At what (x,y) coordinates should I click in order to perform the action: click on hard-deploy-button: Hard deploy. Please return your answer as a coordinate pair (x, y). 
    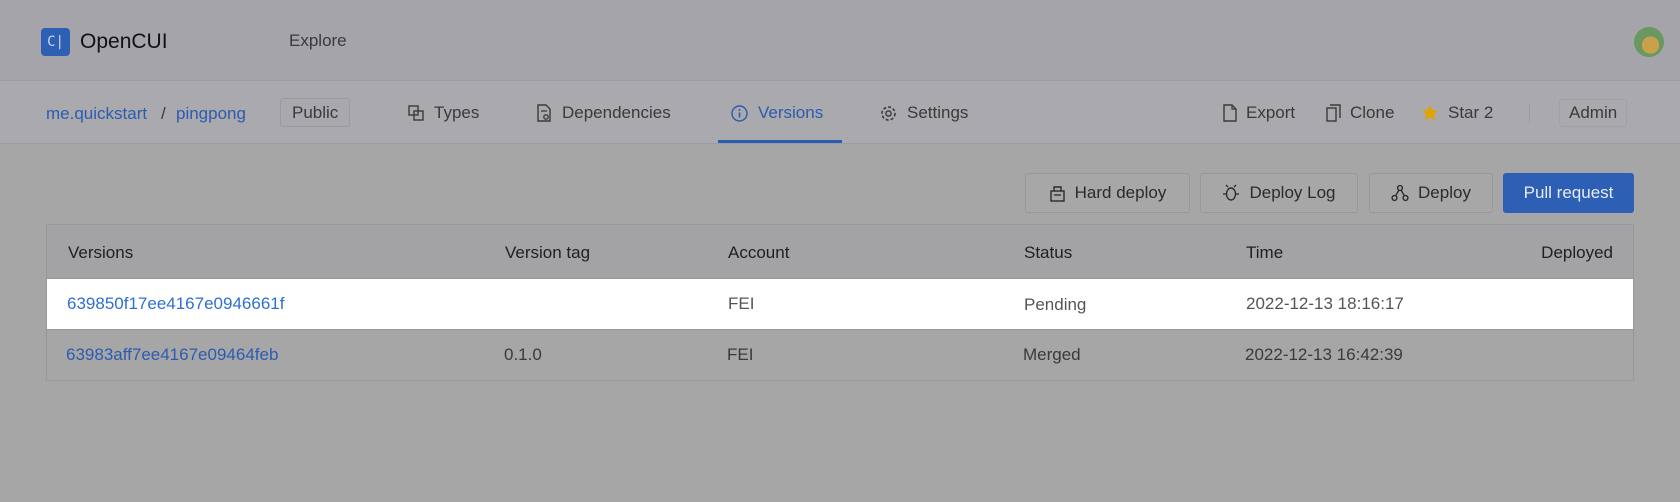
    Looking at the image, I should click on (1107, 193).